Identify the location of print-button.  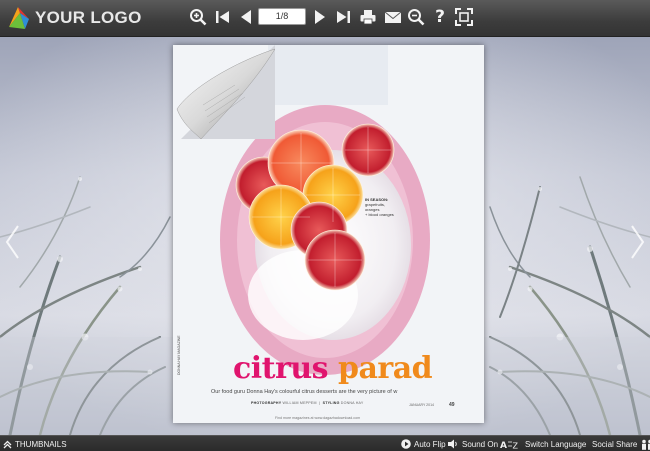
(368, 17).